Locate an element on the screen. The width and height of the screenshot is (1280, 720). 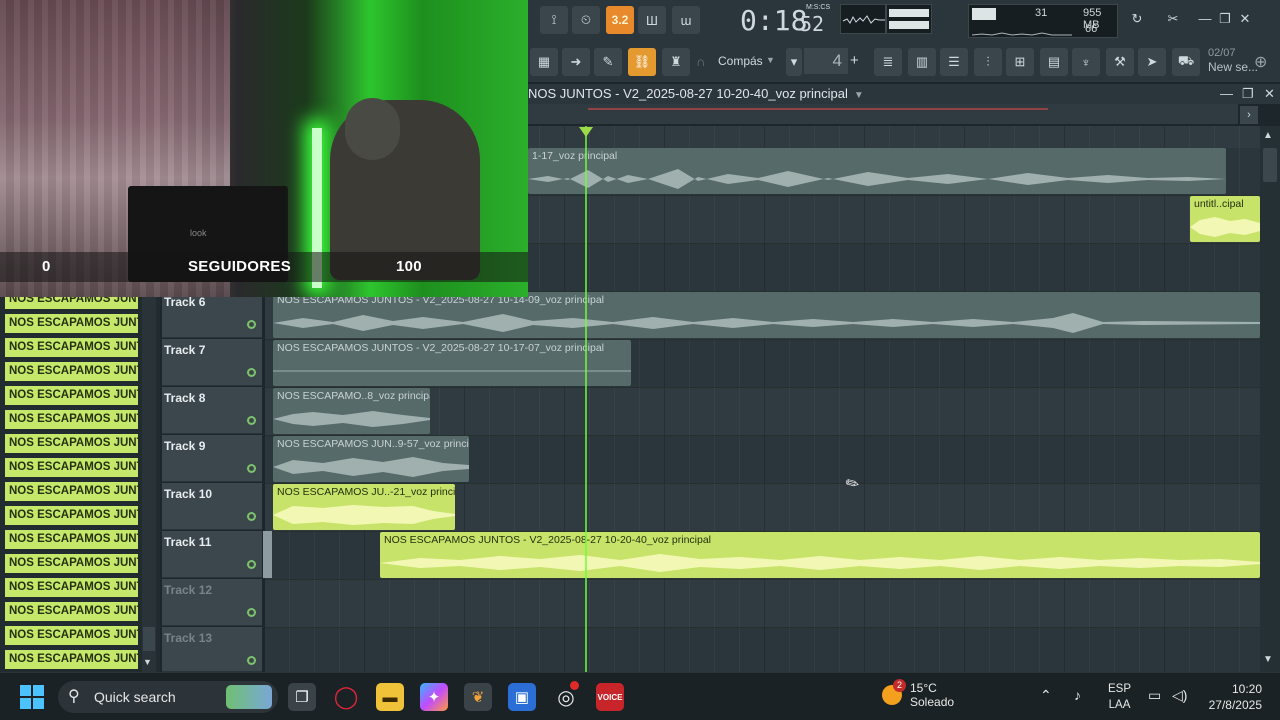
scroll-up-icon: ▲ is located at coordinates (1268, 135).